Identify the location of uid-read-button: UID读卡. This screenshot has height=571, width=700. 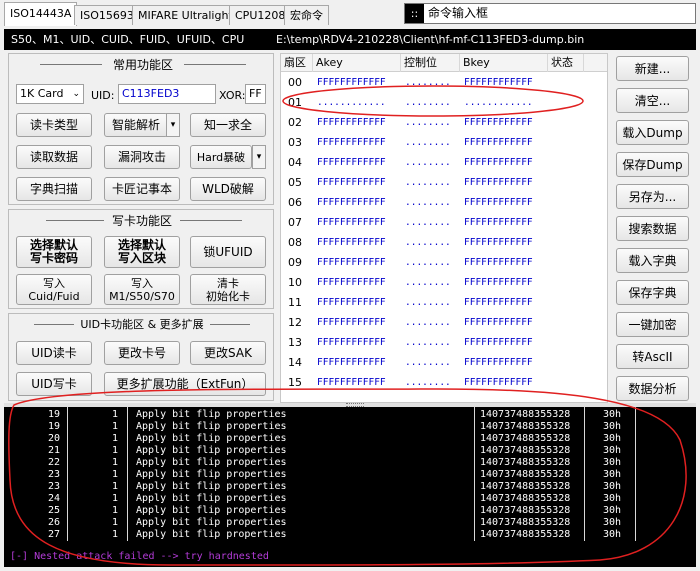
(54, 353).